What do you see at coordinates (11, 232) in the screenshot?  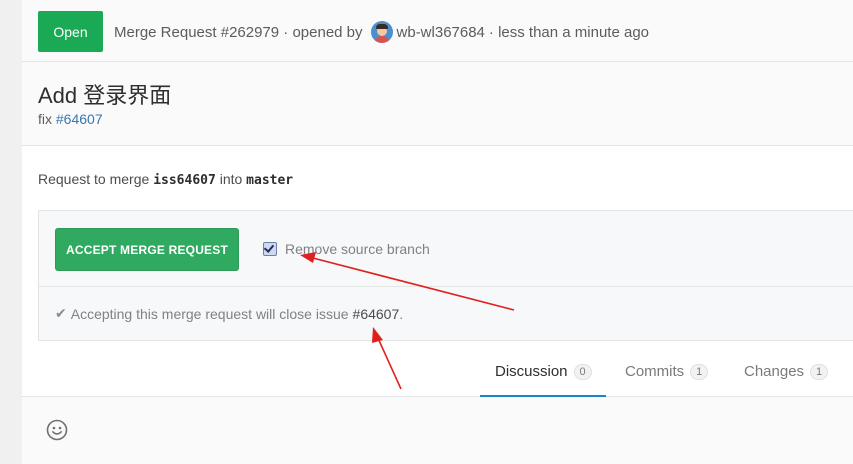 I see `left-gutter` at bounding box center [11, 232].